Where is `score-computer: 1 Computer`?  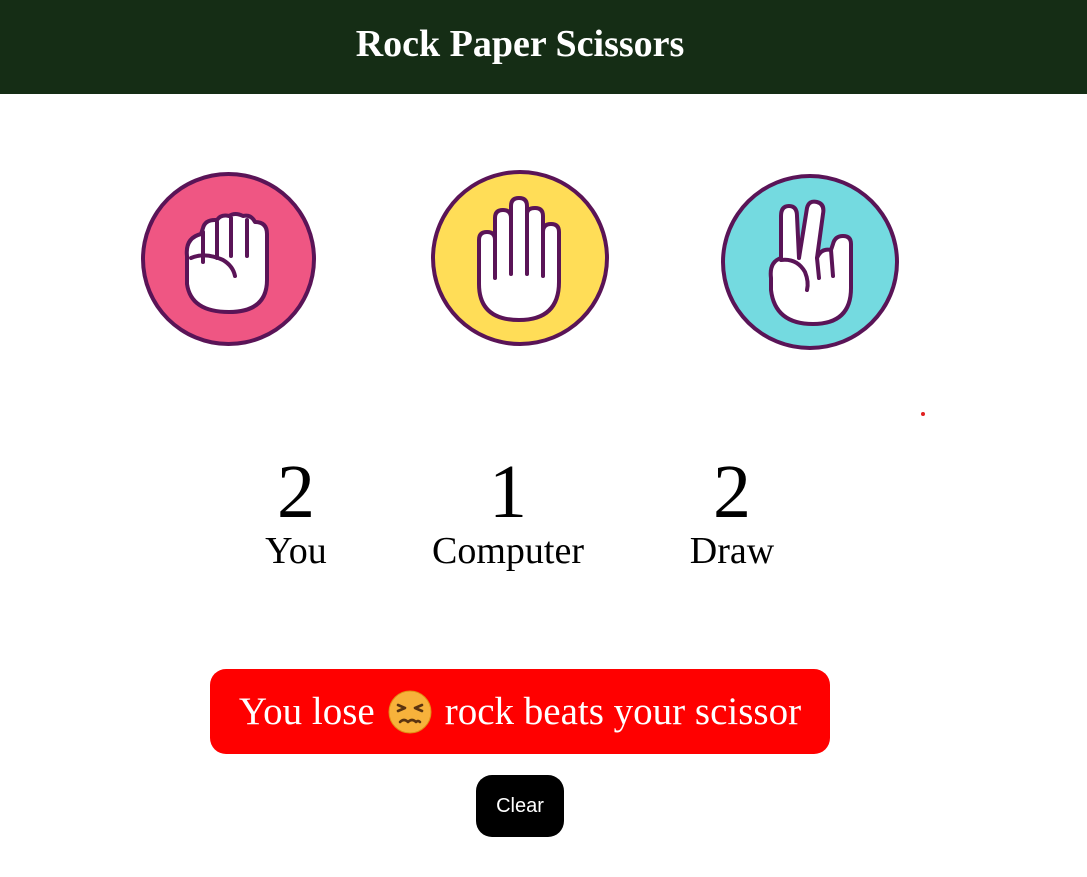 score-computer: 1 Computer is located at coordinates (508, 512).